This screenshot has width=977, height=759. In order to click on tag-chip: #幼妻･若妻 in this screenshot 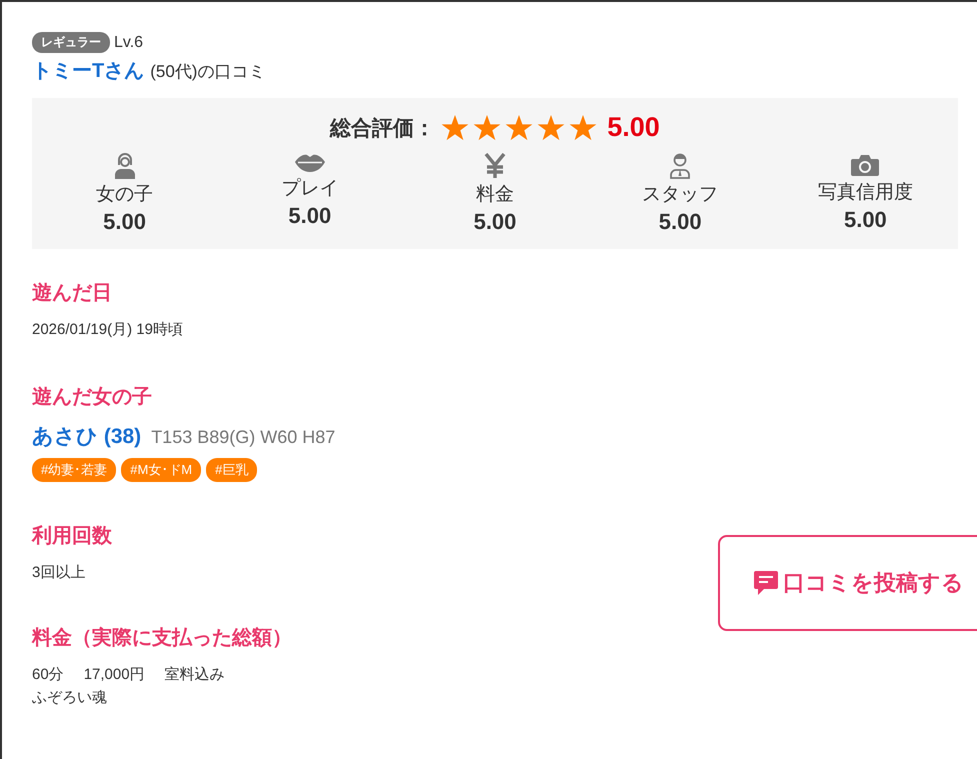, I will do `click(74, 470)`.